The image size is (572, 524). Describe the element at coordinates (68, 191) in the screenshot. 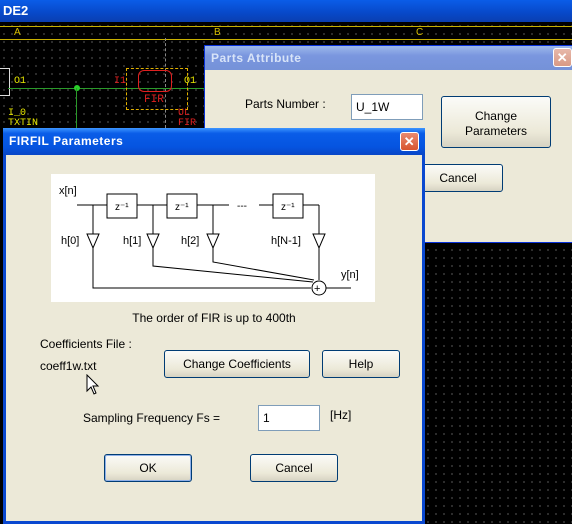

I see `diagram-x-label: x[n]` at that location.